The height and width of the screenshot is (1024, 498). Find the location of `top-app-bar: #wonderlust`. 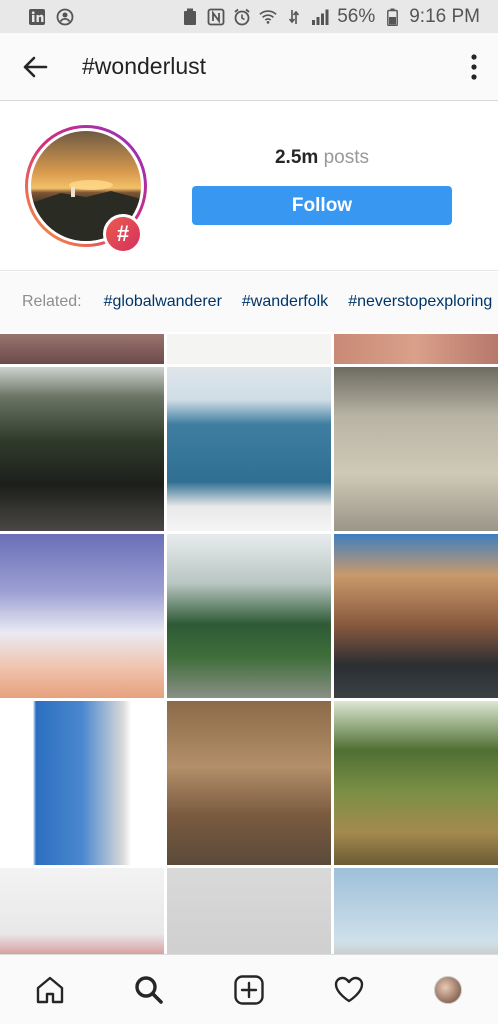

top-app-bar: #wonderlust is located at coordinates (249, 67).